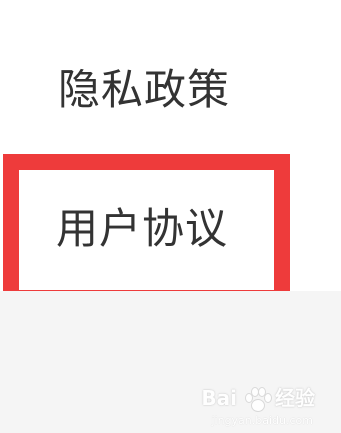 The width and height of the screenshot is (341, 433). I want to click on privacy-policy-label: 隐私政策, so click(144, 89).